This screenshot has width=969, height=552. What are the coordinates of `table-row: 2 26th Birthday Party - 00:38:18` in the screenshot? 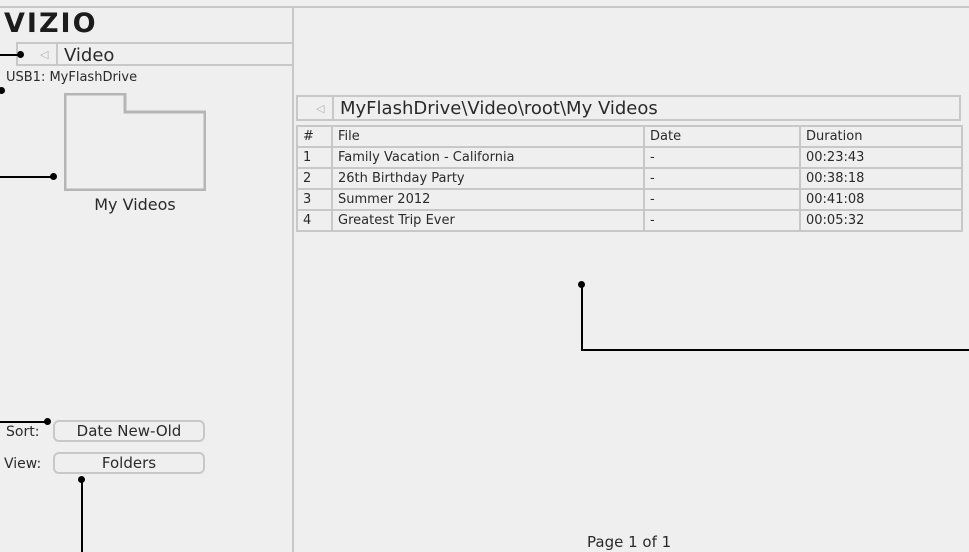 It's located at (629, 178).